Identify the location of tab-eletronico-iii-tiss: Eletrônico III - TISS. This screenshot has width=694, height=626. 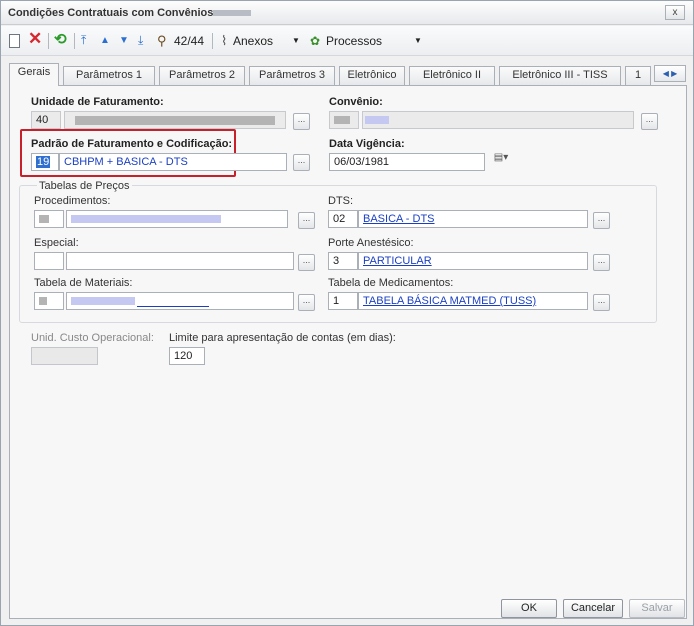
(560, 75).